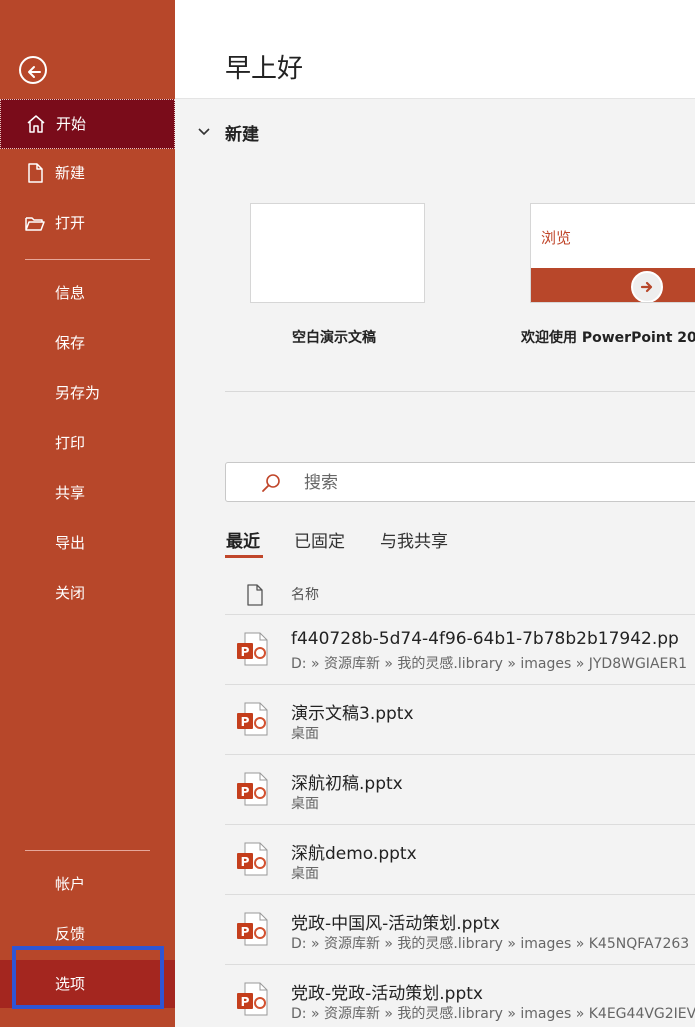 Image resolution: width=695 pixels, height=1027 pixels. I want to click on nav-item-label: 帐户, so click(70, 884).